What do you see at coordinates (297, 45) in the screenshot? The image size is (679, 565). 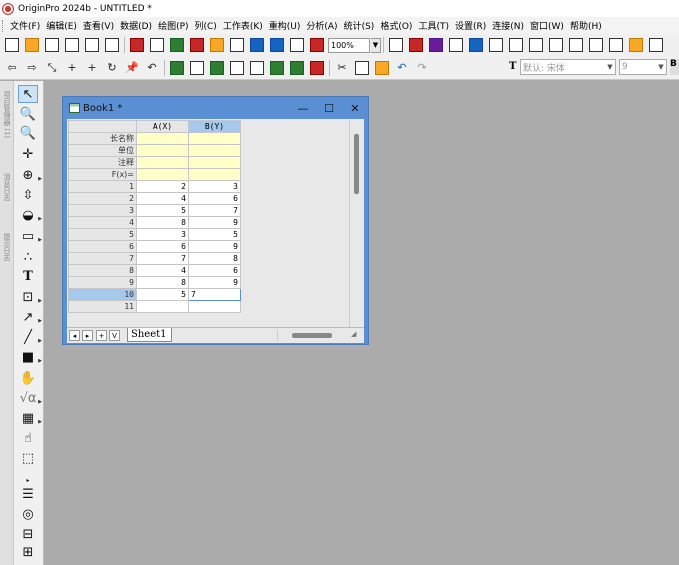 I see `recalculate-icon` at bounding box center [297, 45].